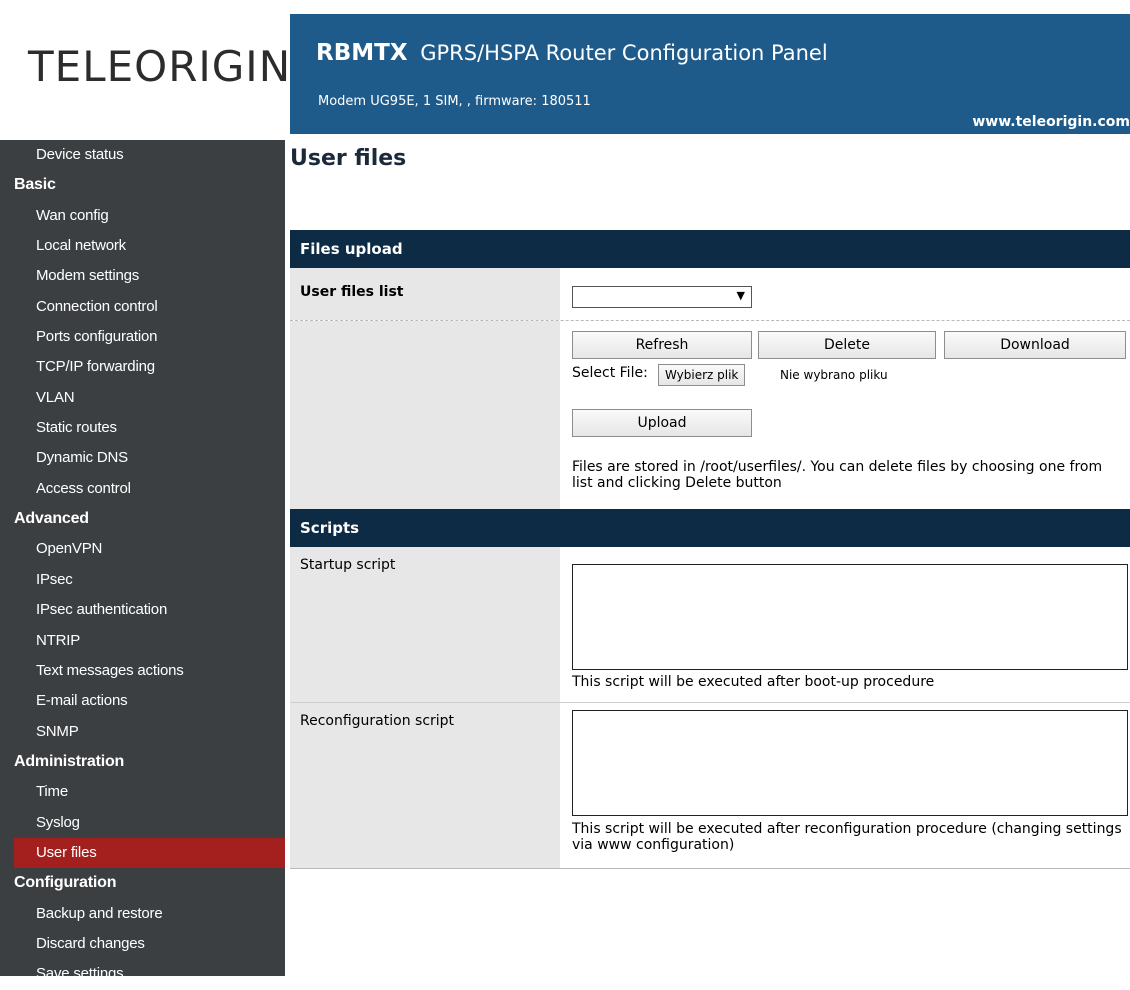 The image size is (1130, 990). What do you see at coordinates (142, 216) in the screenshot?
I see `sidebar-item-wan-config: Wan config` at bounding box center [142, 216].